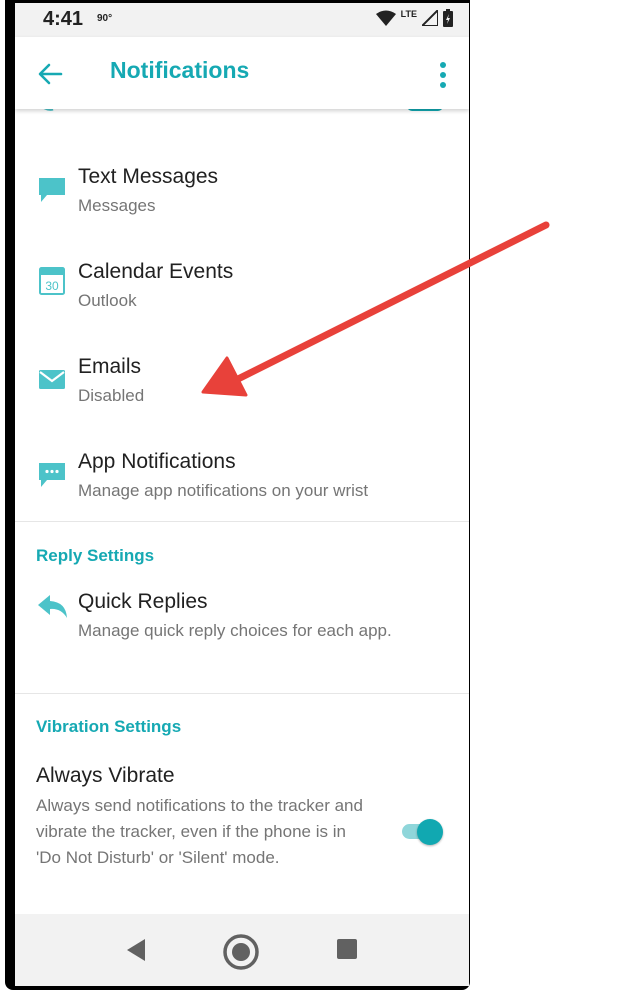 This screenshot has height=994, width=633. I want to click on chat-bubble-icon, so click(52, 190).